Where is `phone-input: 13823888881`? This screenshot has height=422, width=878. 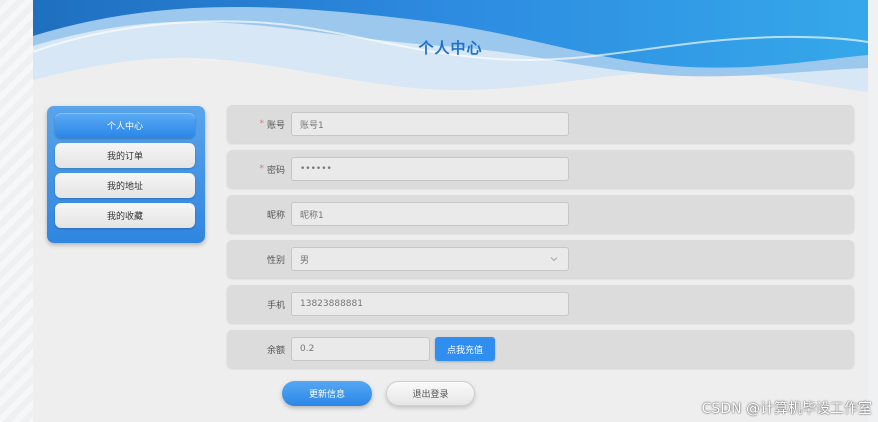
phone-input: 13823888881 is located at coordinates (430, 304).